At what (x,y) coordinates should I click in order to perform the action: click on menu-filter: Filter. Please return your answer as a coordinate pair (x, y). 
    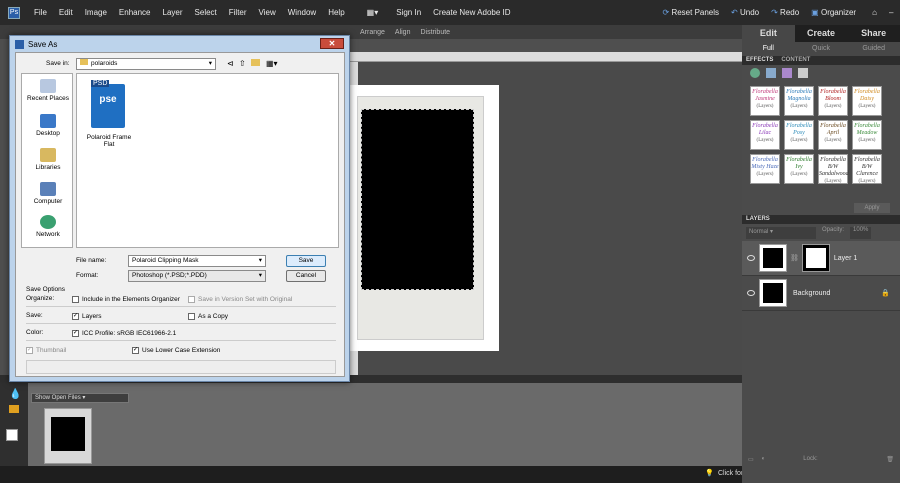
    Looking at the image, I should click on (238, 12).